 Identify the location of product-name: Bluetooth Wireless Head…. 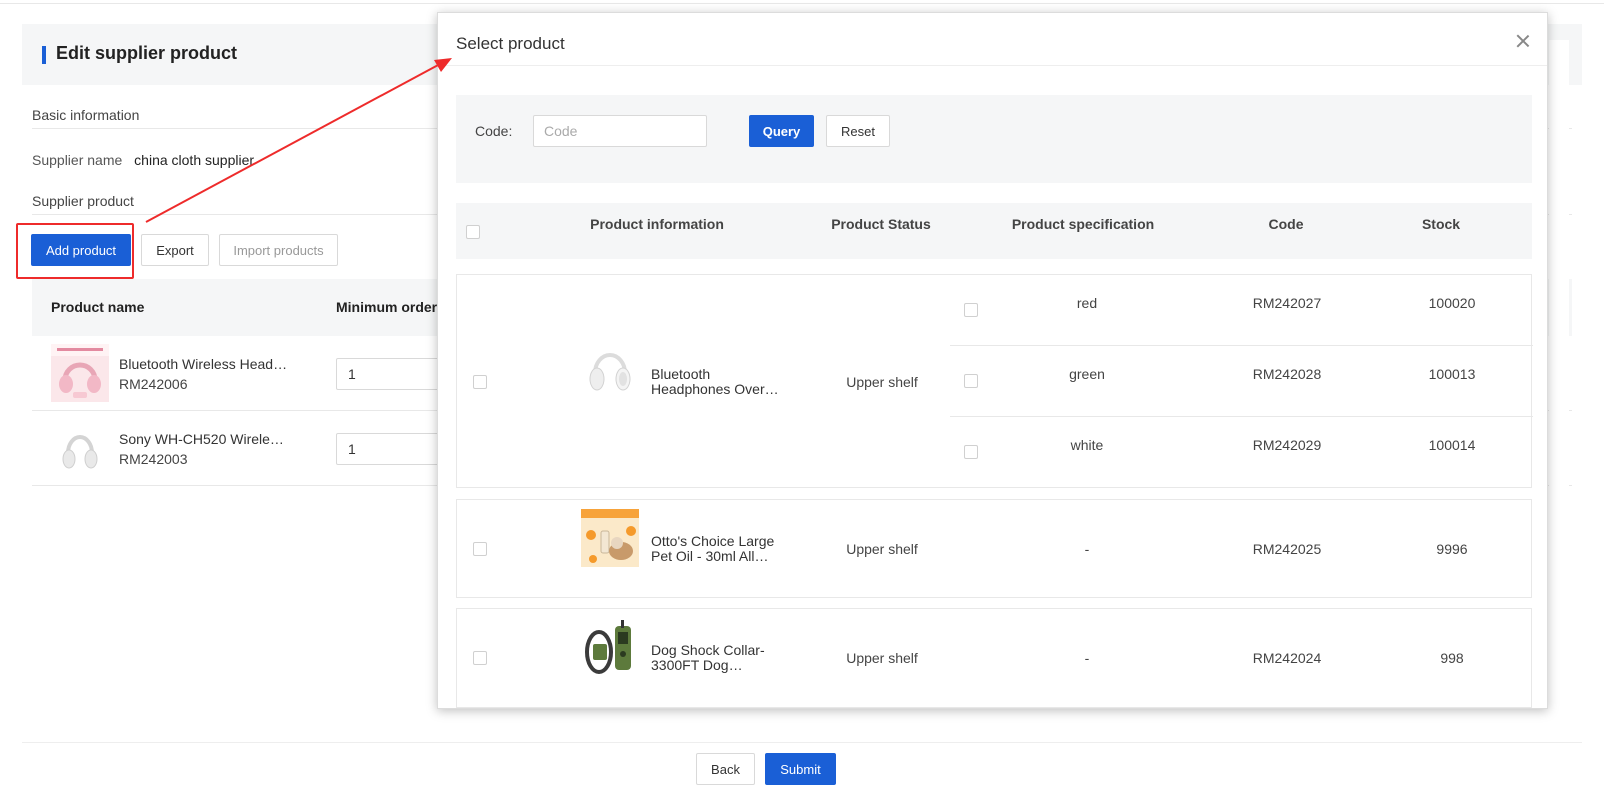
(203, 364).